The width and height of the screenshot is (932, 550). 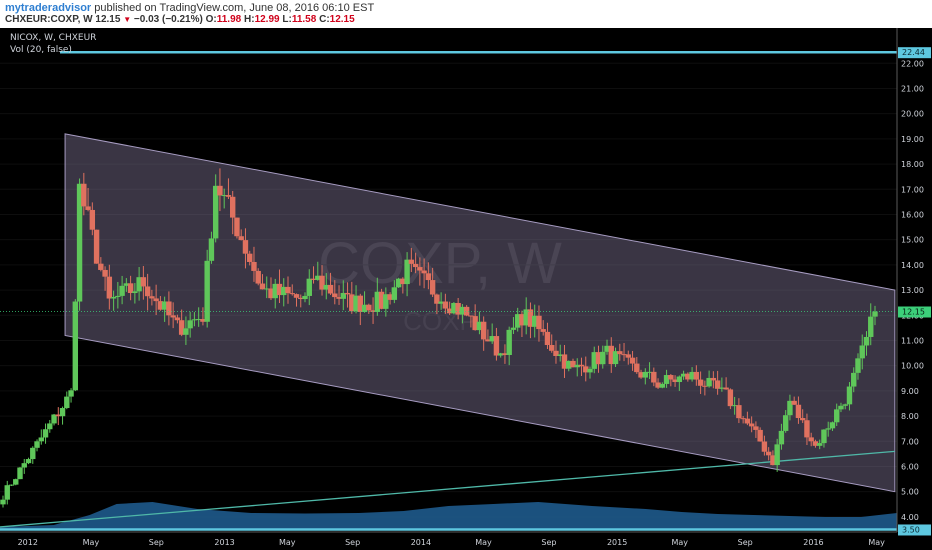 I want to click on author-link: mytraderadvisor, so click(x=48, y=8).